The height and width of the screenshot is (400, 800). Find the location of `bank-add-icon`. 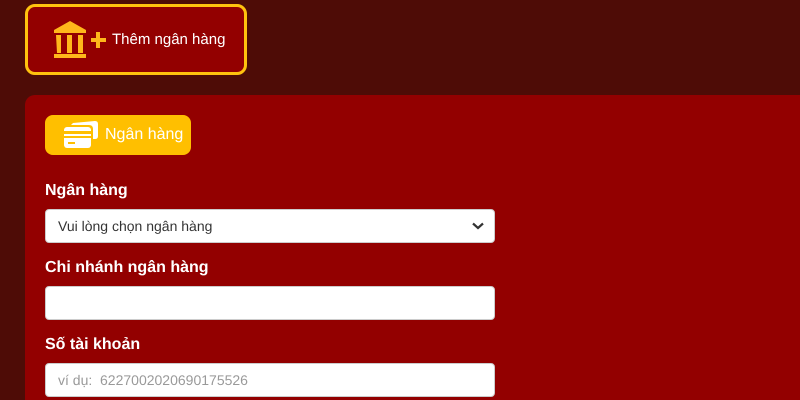

bank-add-icon is located at coordinates (79, 39).